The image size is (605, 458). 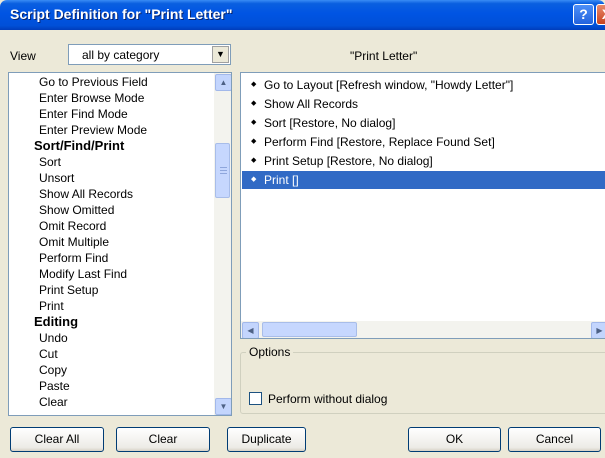 I want to click on scroll-left-icon: ◀, so click(x=250, y=330).